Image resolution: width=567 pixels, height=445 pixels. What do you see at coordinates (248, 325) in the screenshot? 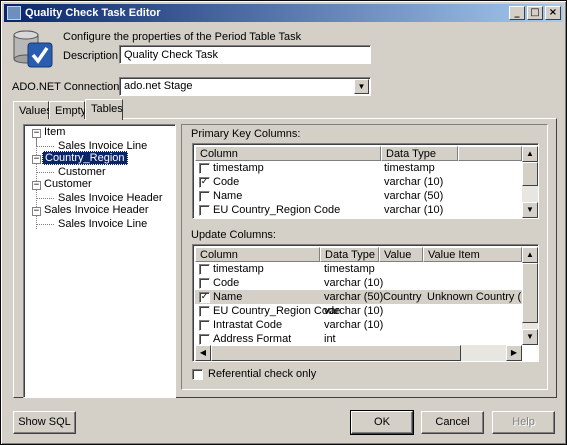
I see `column-name: Intrastat Code` at bounding box center [248, 325].